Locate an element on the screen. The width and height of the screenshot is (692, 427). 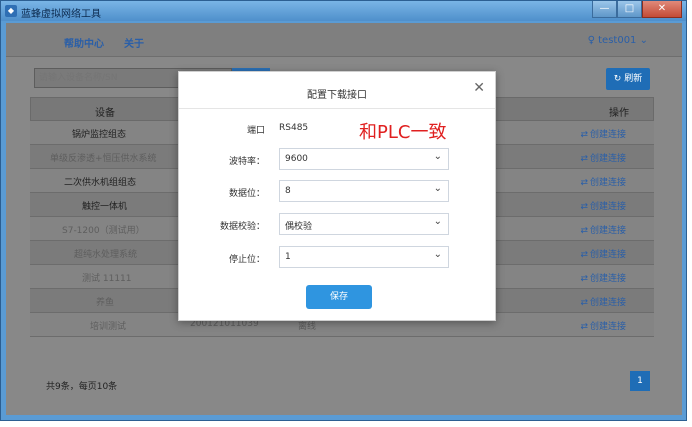
parity-label: 数据校验： is located at coordinates (242, 227).